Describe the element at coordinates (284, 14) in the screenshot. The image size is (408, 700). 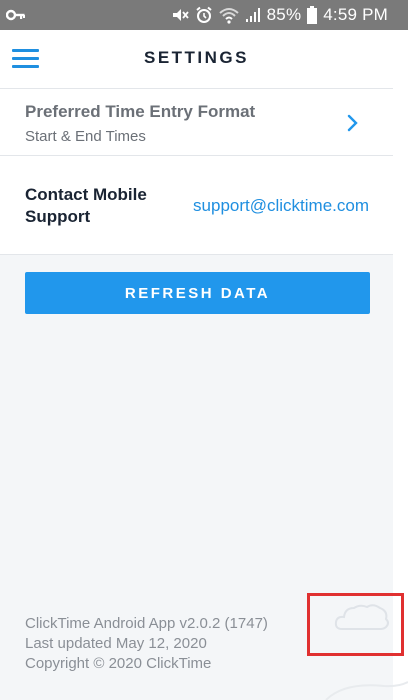
I see `battery-percent: 85%` at that location.